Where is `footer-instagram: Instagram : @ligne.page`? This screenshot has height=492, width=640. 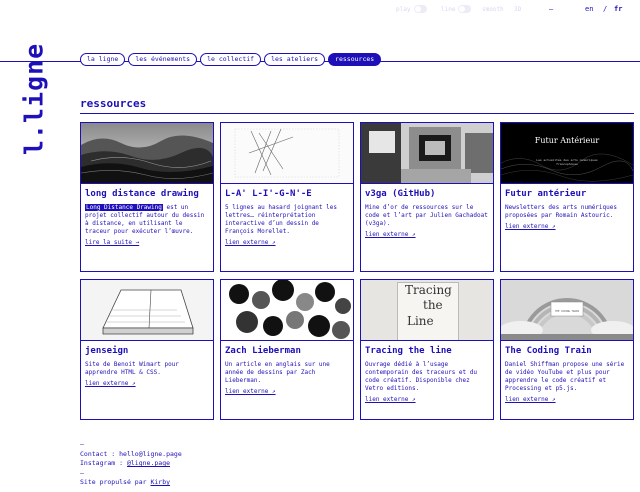
footer-instagram: Instagram : @ligne.page is located at coordinates (131, 464).